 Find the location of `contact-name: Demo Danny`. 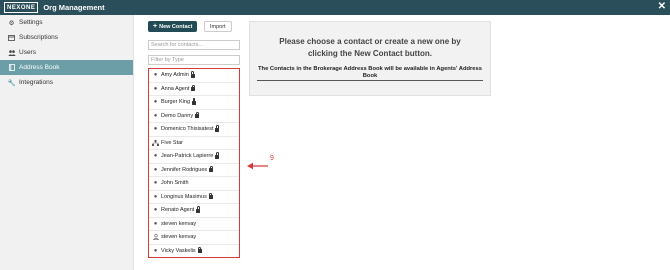

contact-name: Demo Danny is located at coordinates (177, 115).